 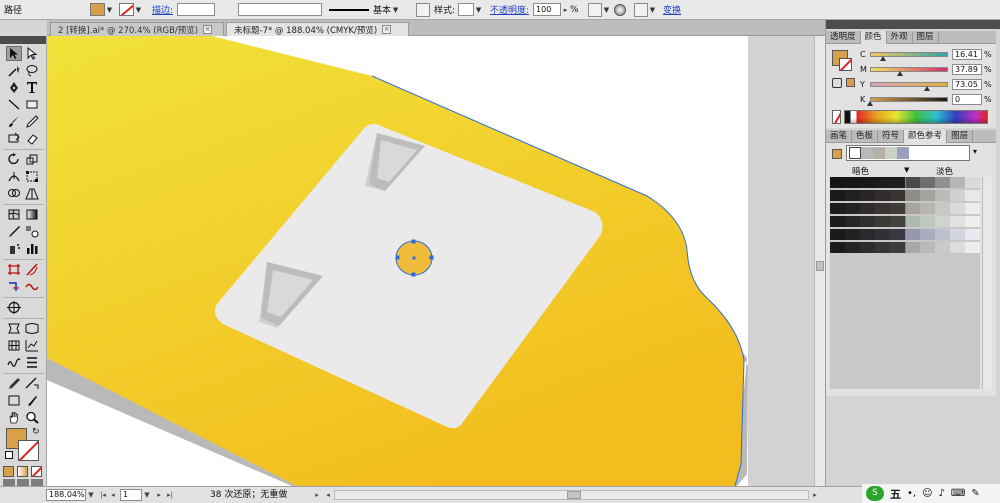 What do you see at coordinates (28, 450) in the screenshot?
I see `stroke-color-swatch` at bounding box center [28, 450].